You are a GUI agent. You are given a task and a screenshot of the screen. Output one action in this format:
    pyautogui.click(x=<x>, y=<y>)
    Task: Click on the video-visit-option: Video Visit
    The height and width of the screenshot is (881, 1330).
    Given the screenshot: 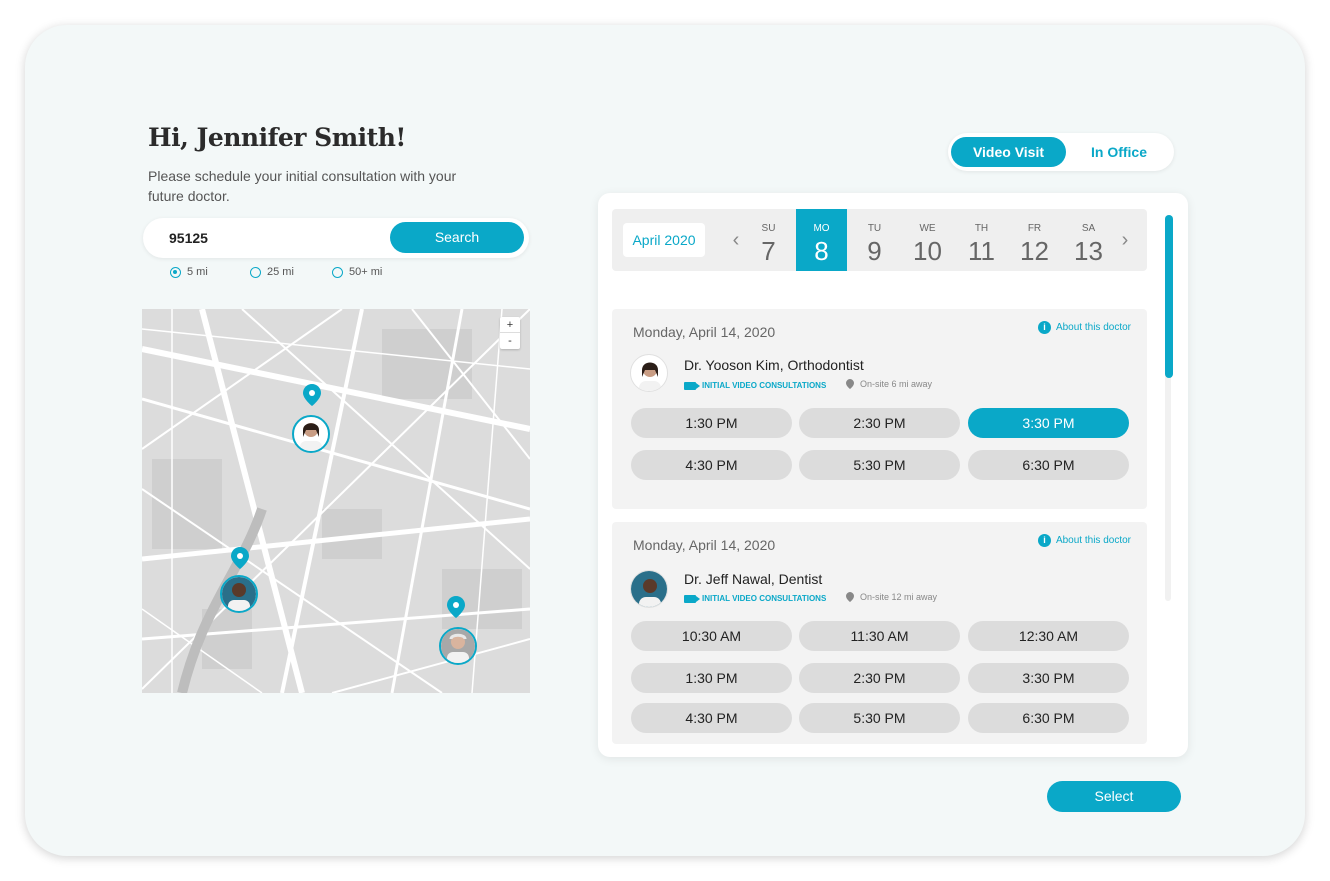 What is the action you would take?
    pyautogui.click(x=1008, y=152)
    